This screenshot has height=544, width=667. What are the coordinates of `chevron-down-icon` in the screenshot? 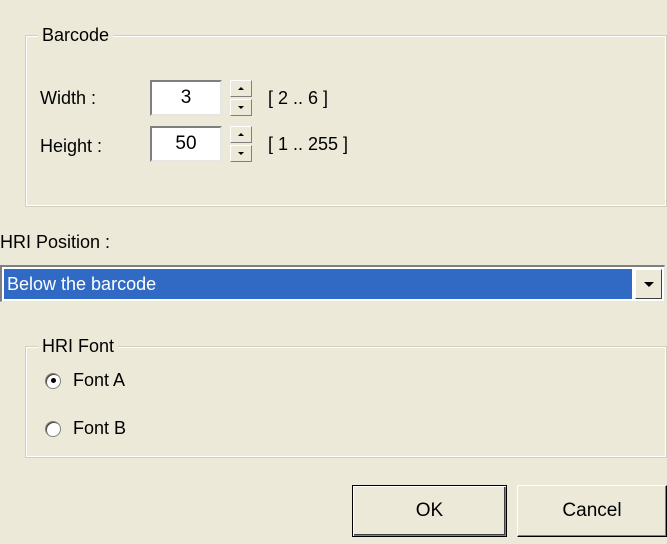 It's located at (648, 284).